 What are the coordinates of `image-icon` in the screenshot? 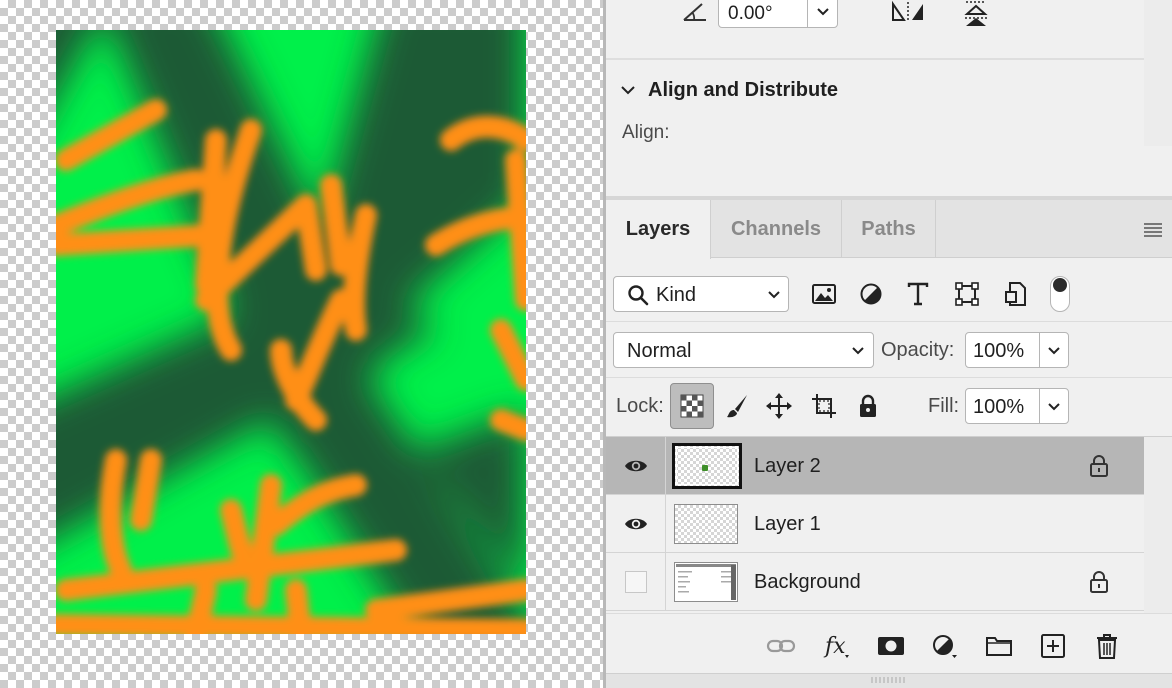 It's located at (824, 294).